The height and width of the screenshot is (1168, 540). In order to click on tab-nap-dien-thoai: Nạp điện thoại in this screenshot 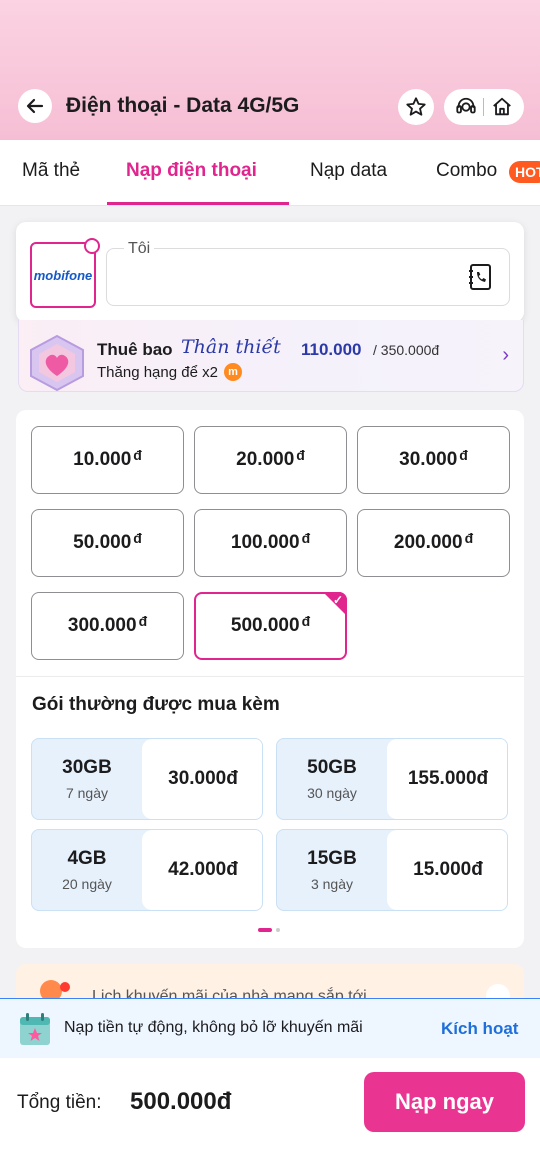, I will do `click(191, 171)`.